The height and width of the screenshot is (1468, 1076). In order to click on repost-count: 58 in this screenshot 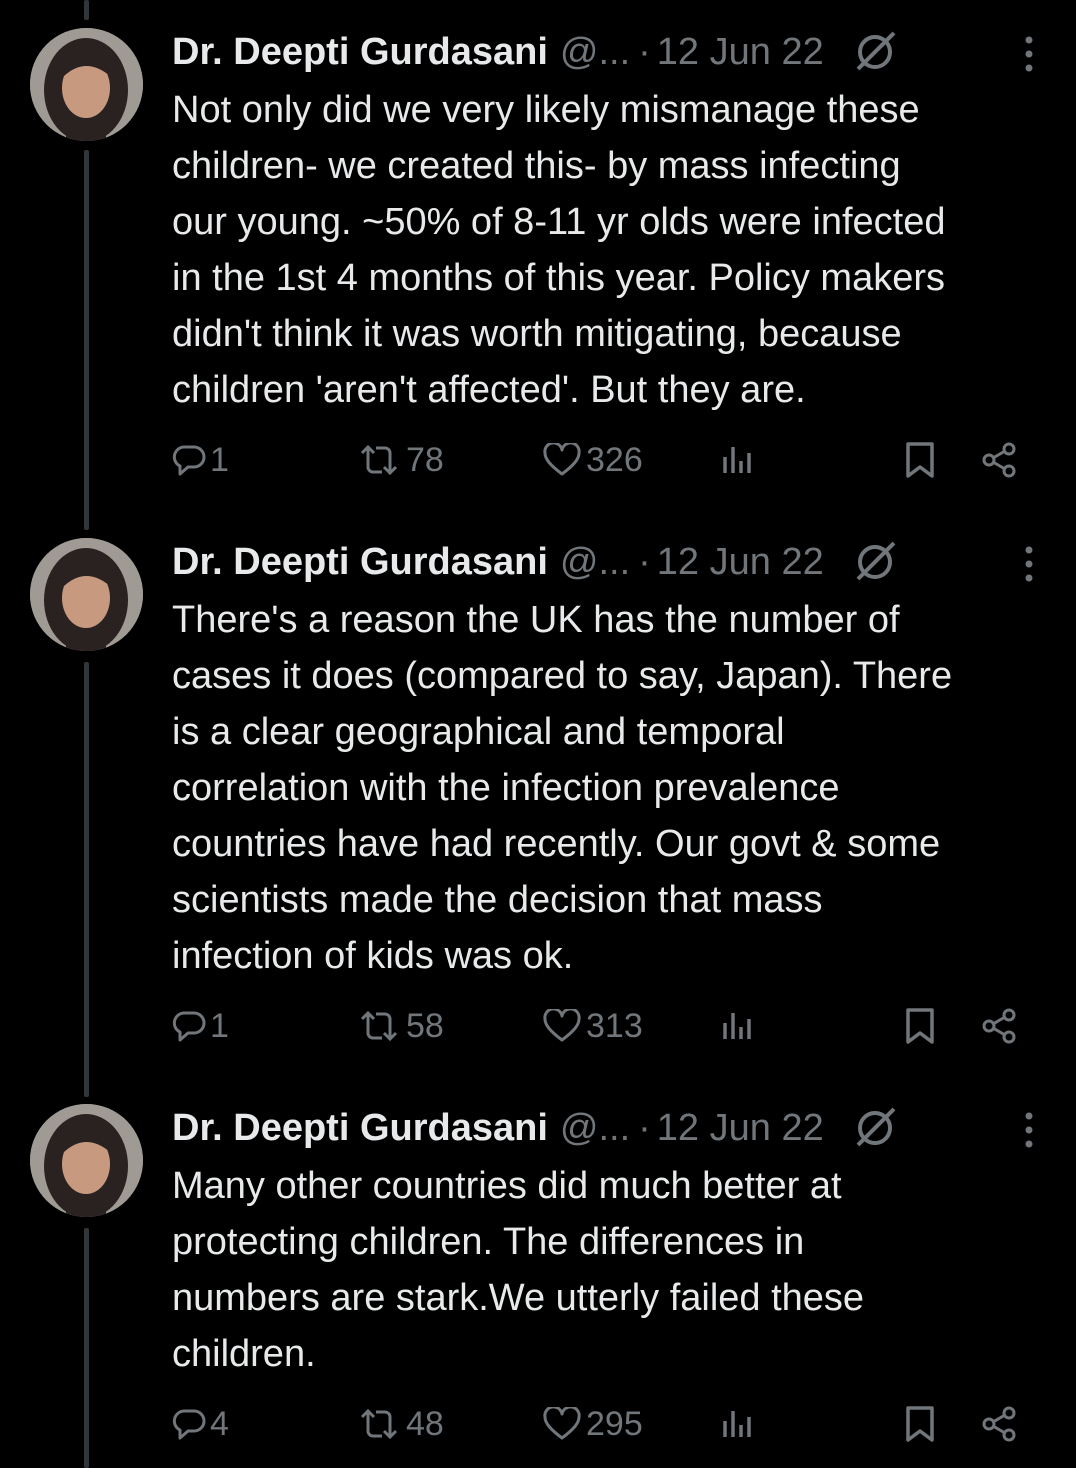, I will do `click(425, 1025)`.